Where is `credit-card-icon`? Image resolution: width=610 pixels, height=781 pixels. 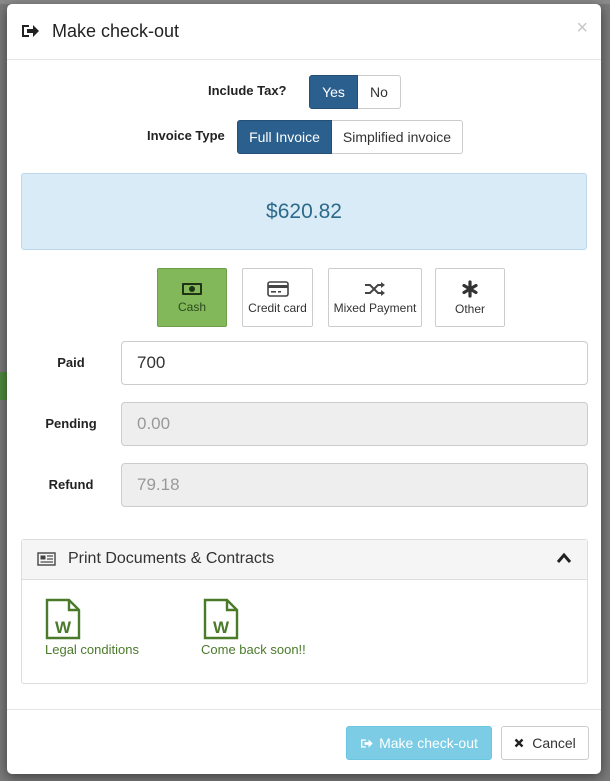
credit-card-icon is located at coordinates (277, 288).